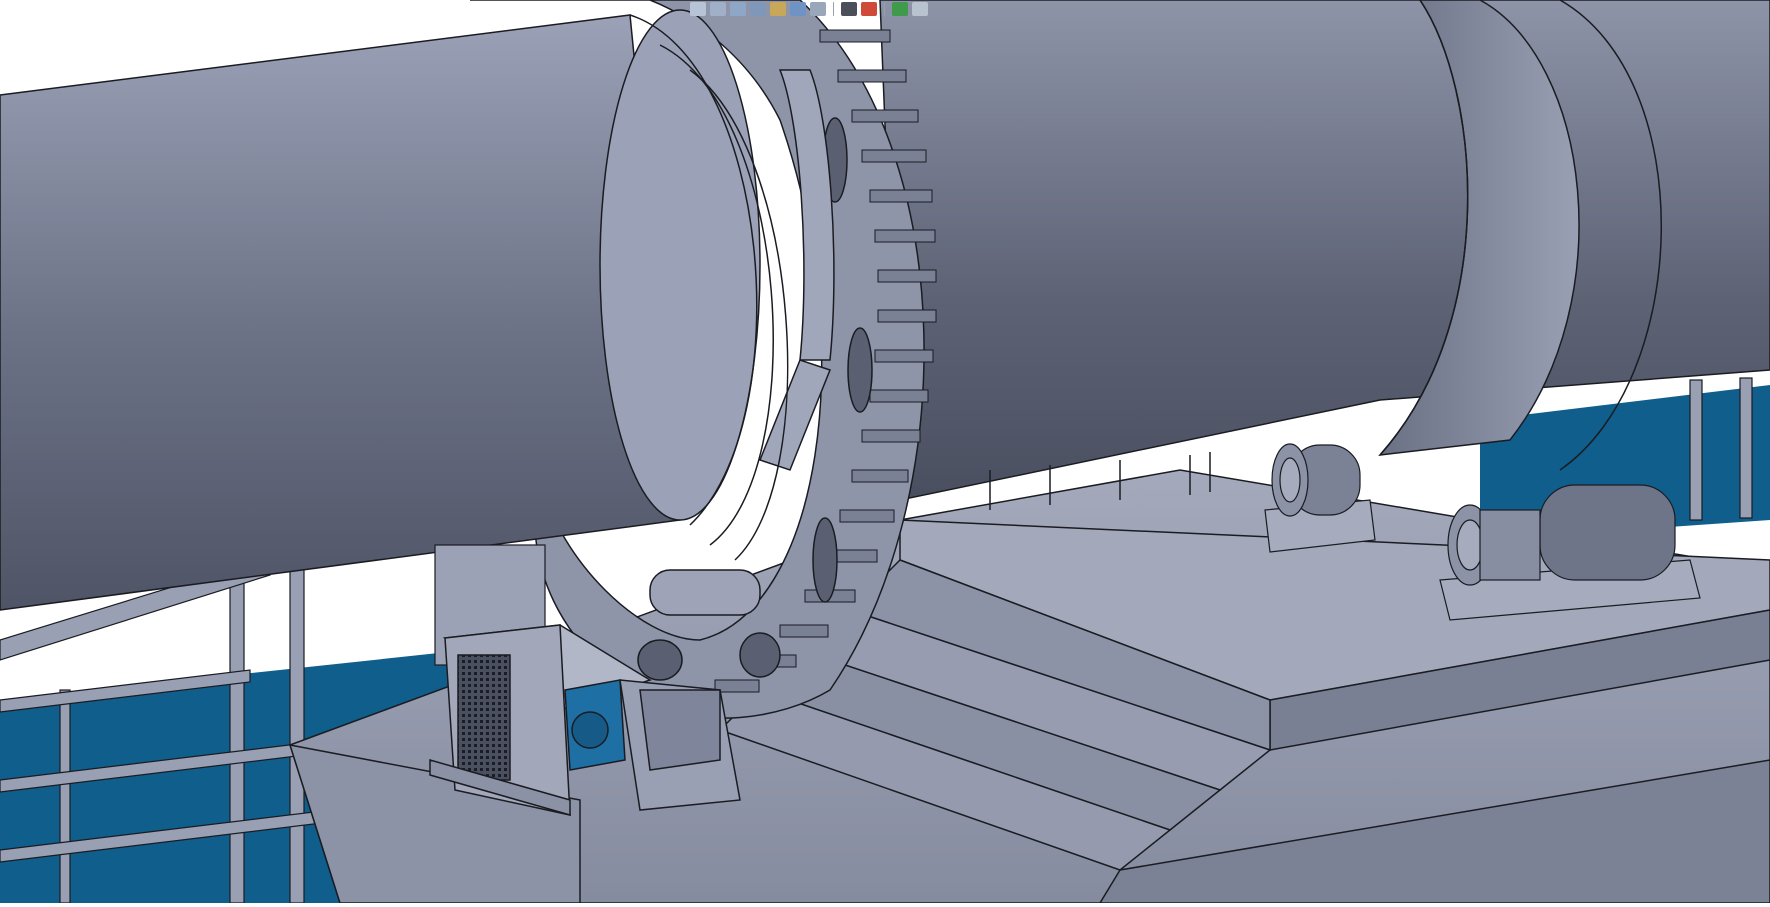  Describe the element at coordinates (738, 9) in the screenshot. I see `pan-icon` at that location.